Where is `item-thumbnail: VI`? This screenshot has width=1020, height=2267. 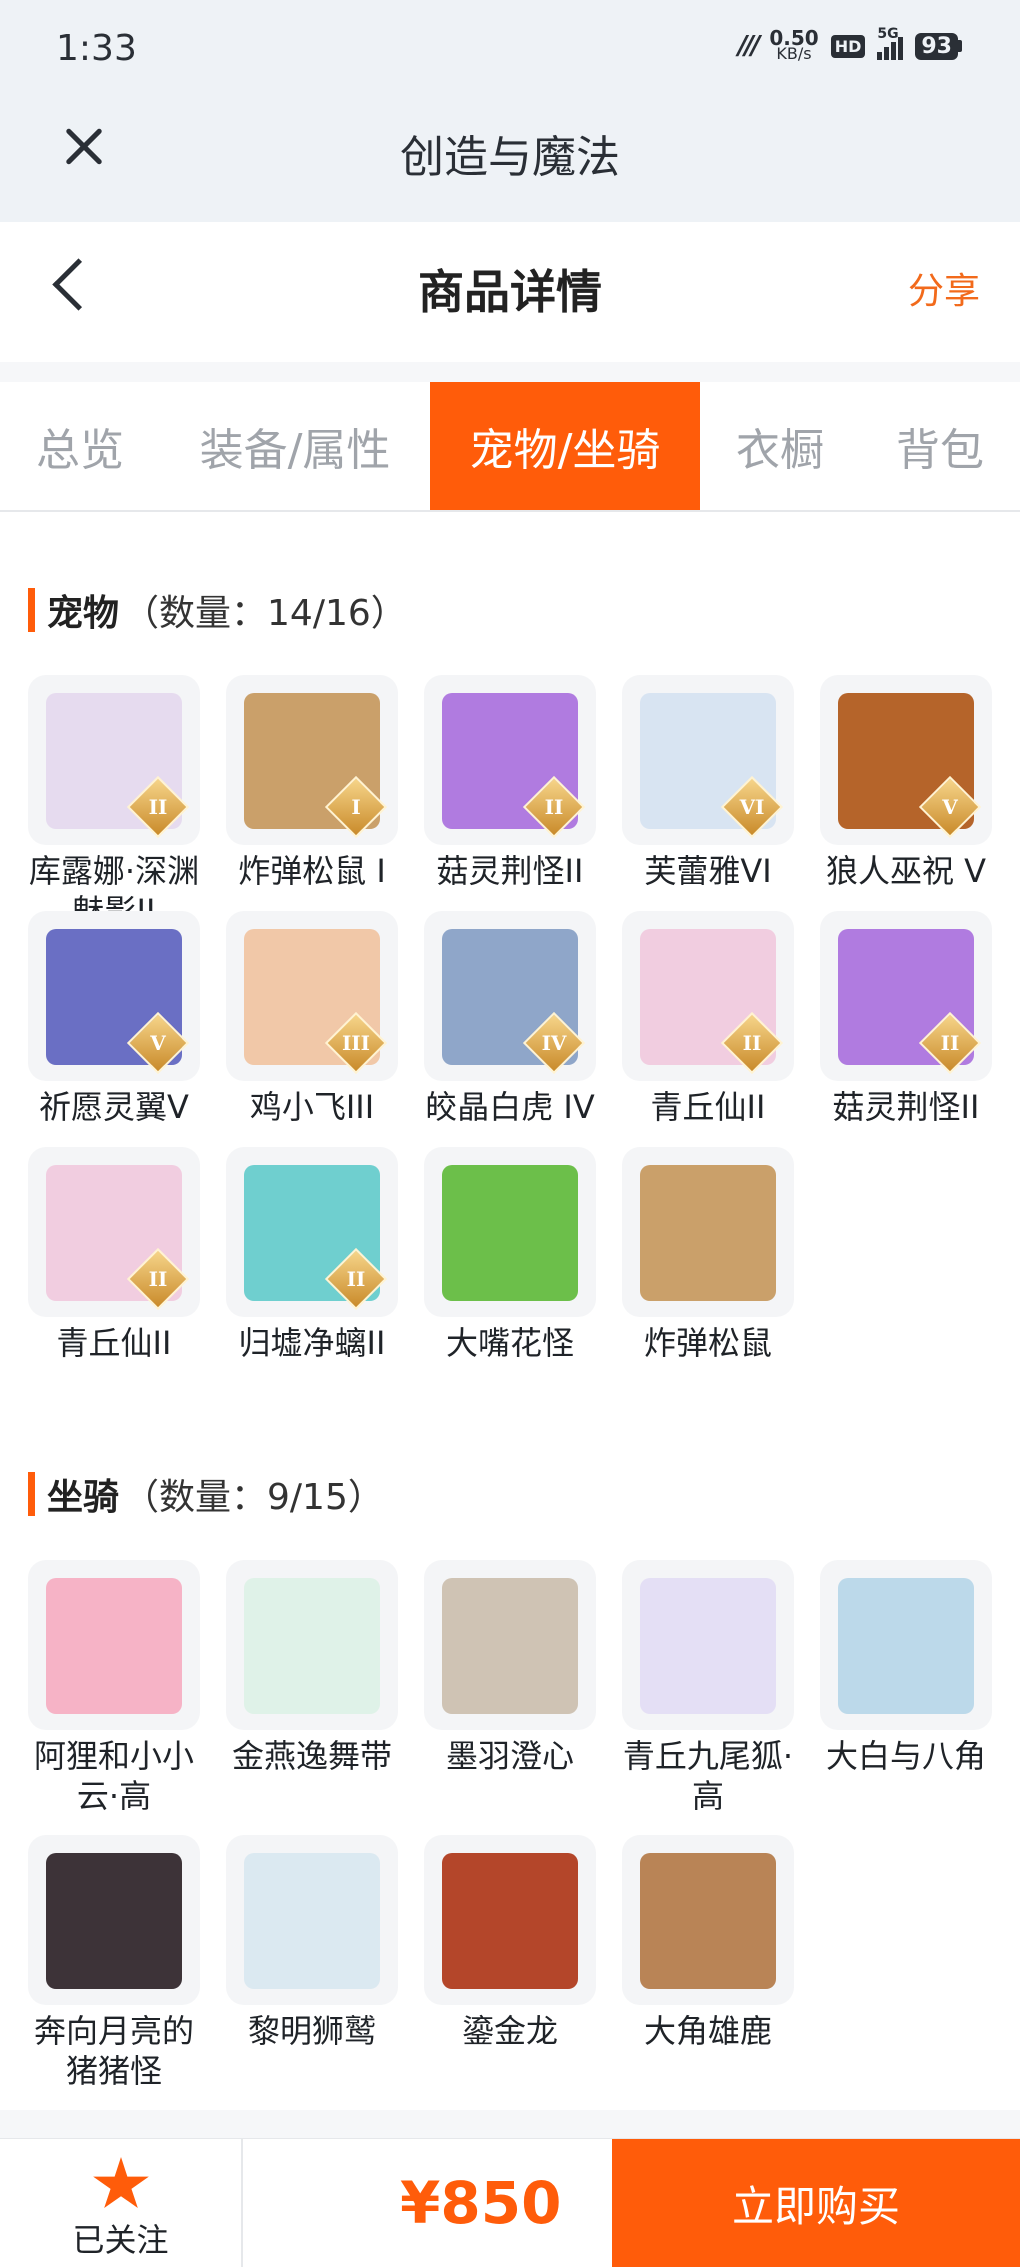
item-thumbnail: VI is located at coordinates (708, 760).